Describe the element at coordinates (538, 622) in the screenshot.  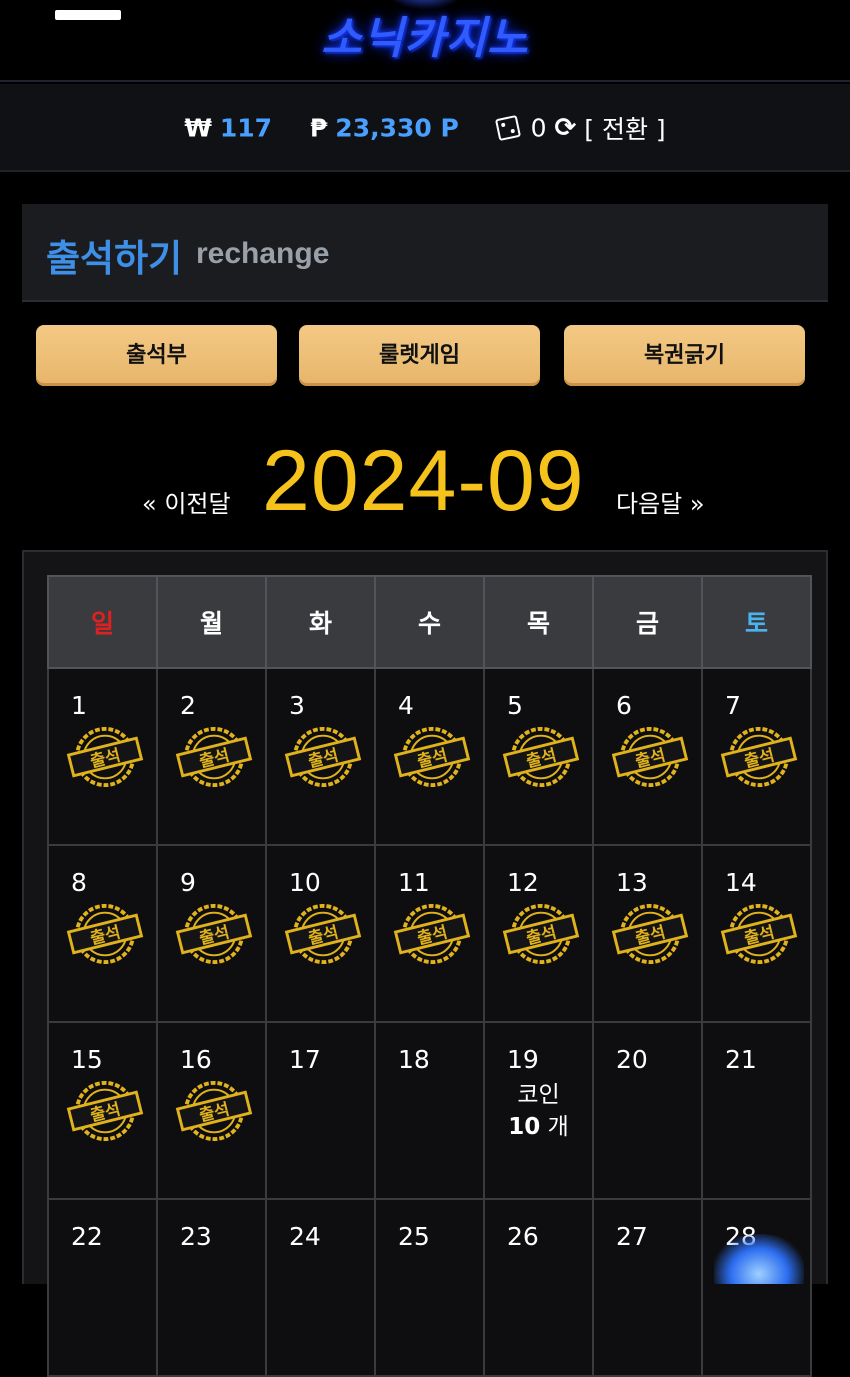
I see `weekday-header: 목` at that location.